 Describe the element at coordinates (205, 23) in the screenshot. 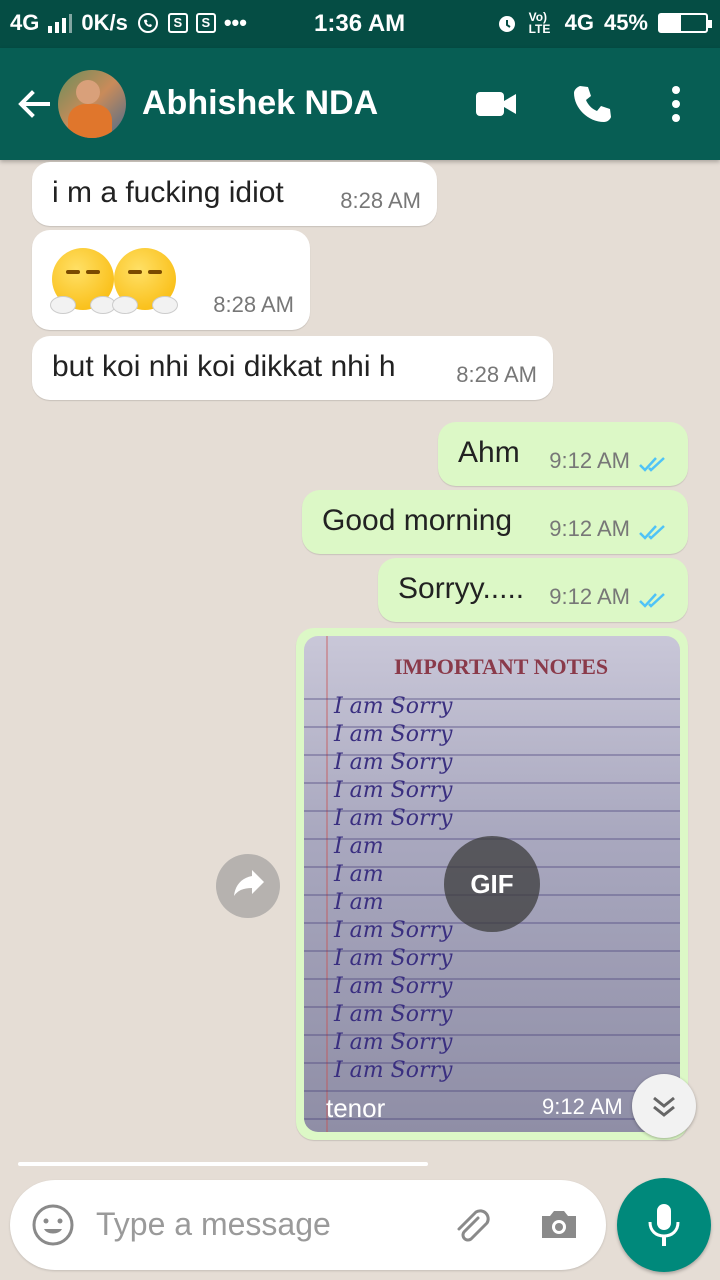

I see `screenshot-notification-icon-2: S` at that location.